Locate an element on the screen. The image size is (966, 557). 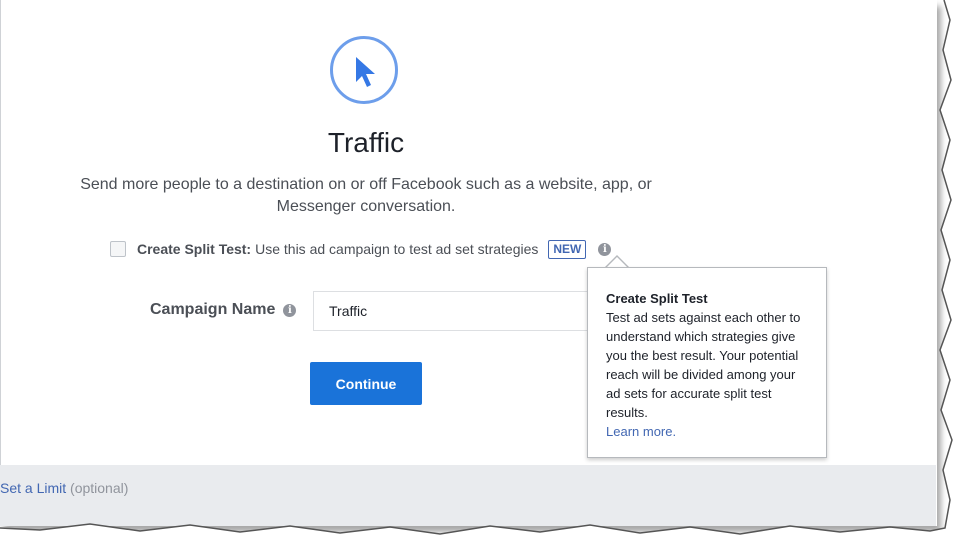
campaign-name-label: Campaign Name is located at coordinates (213, 309).